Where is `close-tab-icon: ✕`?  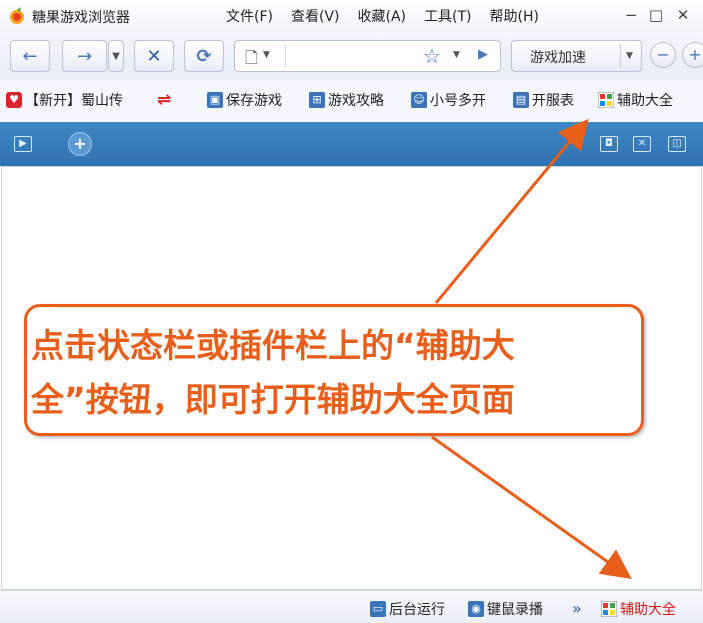
close-tab-icon: ✕ is located at coordinates (642, 144).